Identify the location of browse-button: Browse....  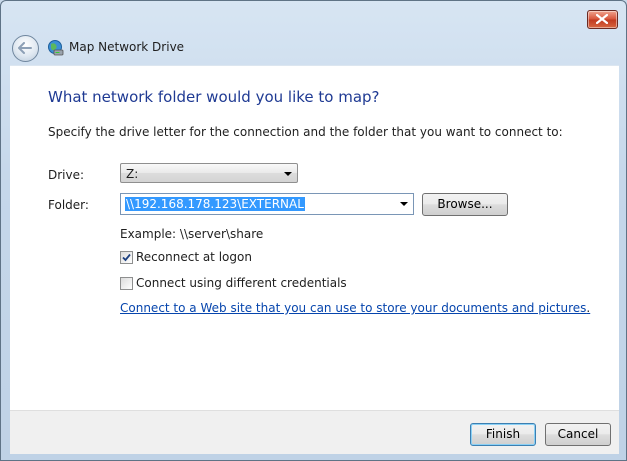
(465, 204).